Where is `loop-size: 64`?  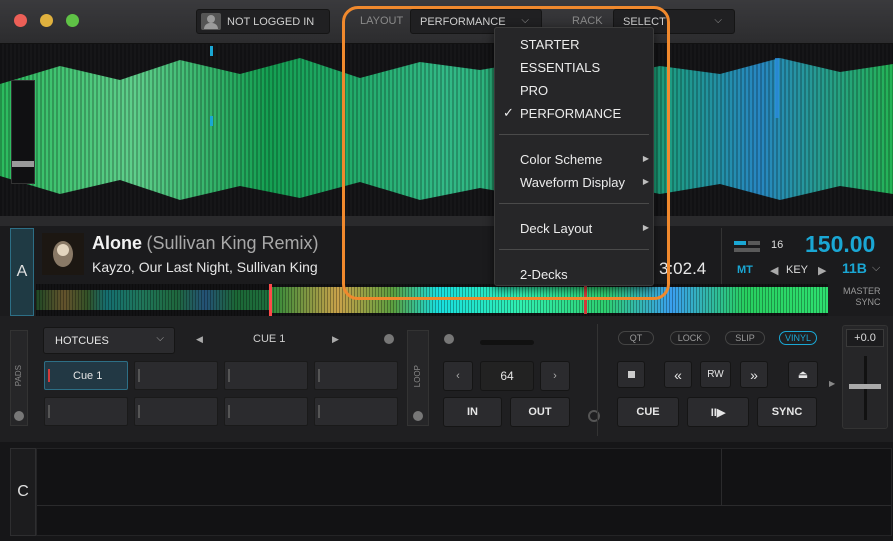
loop-size: 64 is located at coordinates (507, 376).